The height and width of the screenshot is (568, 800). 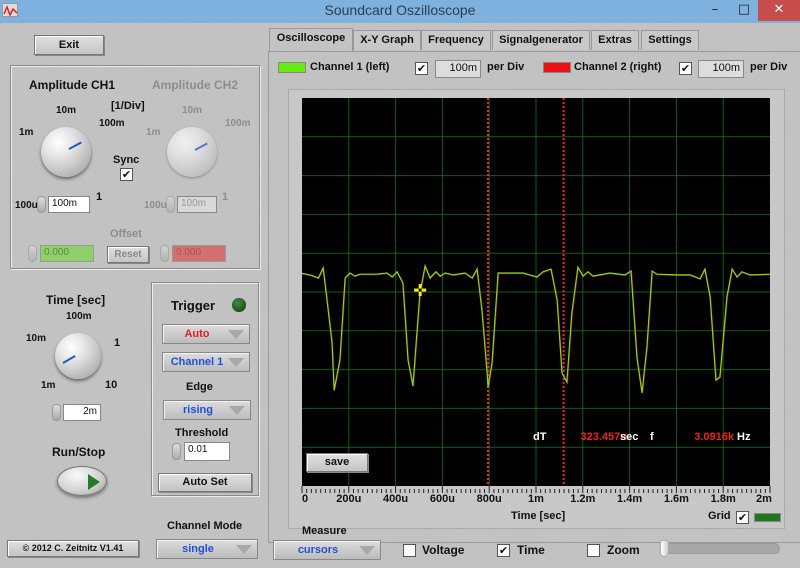 What do you see at coordinates (503, 550) in the screenshot?
I see `time-cursor-checkbox: ✔` at bounding box center [503, 550].